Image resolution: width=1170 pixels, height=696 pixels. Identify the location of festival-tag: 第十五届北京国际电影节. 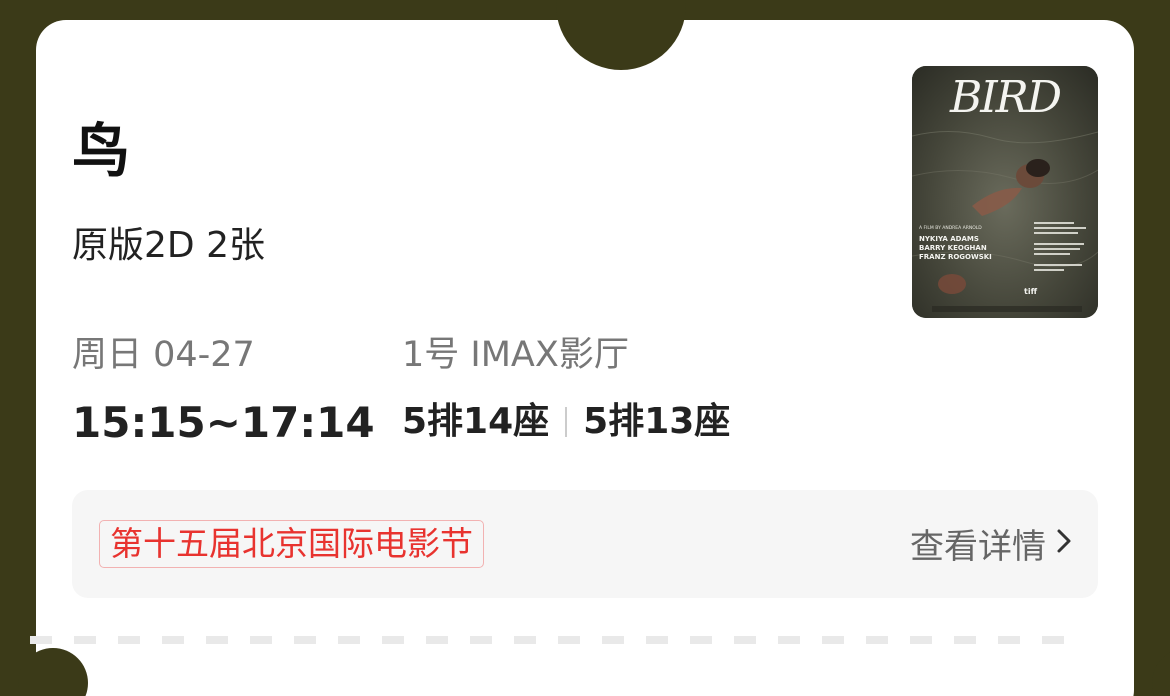
(291, 544).